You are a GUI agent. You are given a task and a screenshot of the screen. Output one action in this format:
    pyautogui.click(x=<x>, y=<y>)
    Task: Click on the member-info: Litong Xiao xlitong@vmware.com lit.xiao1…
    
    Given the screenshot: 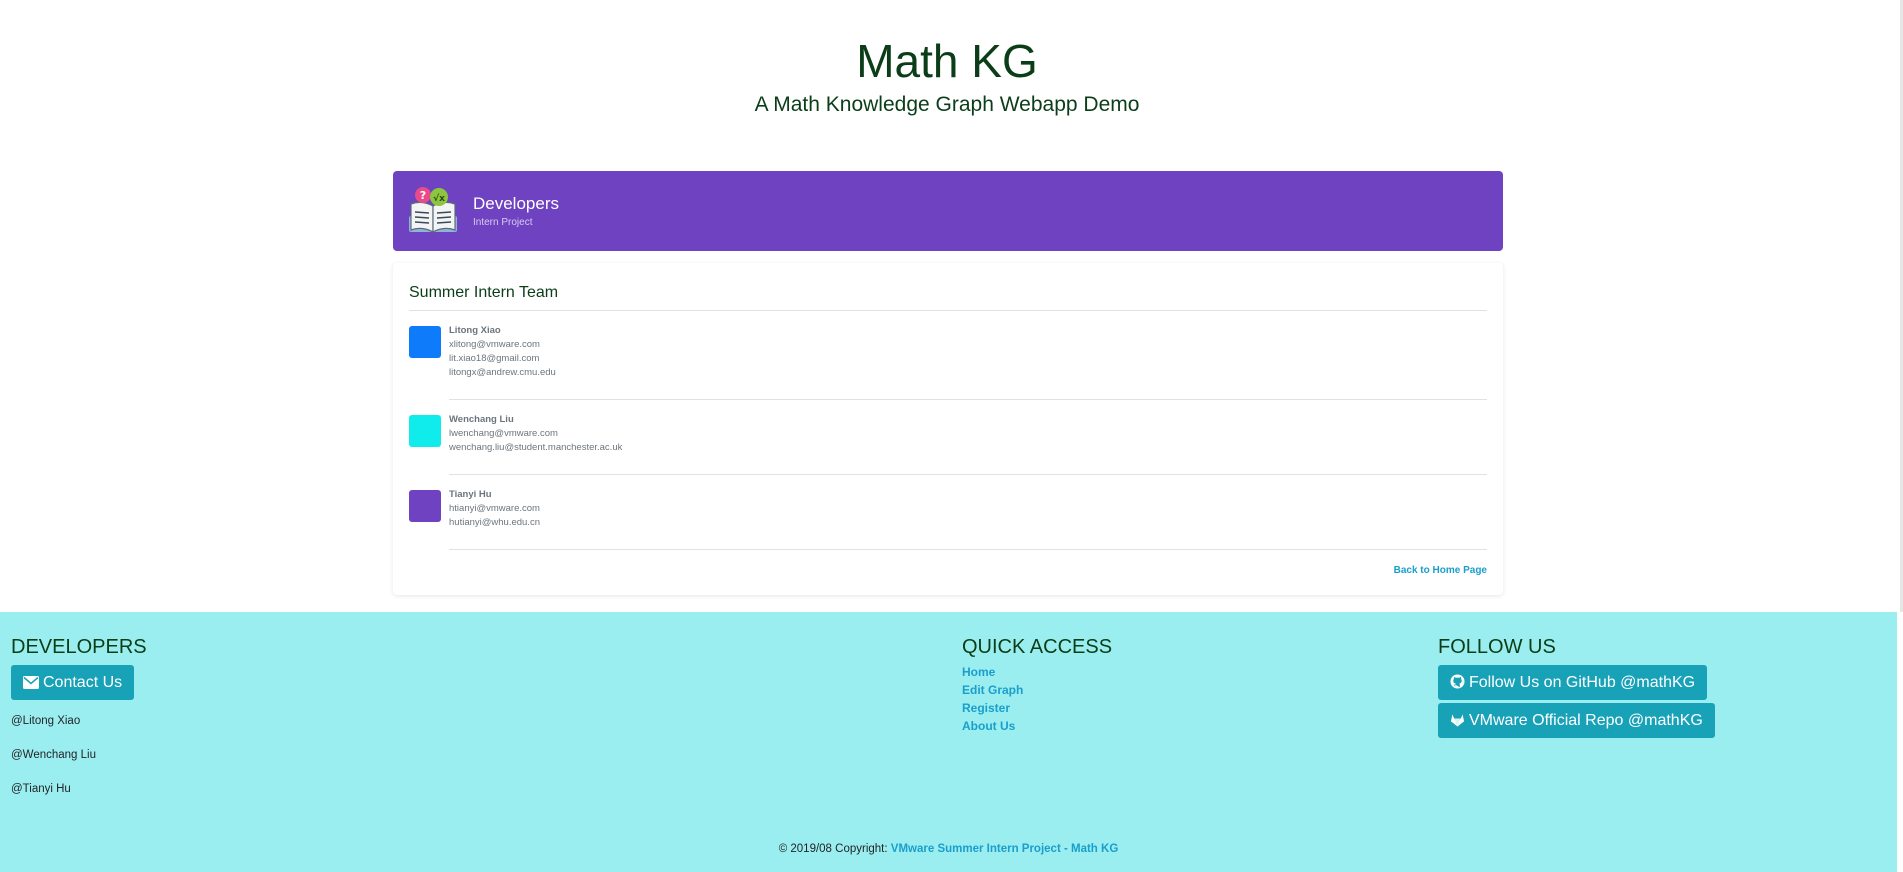 What is the action you would take?
    pyautogui.click(x=968, y=352)
    